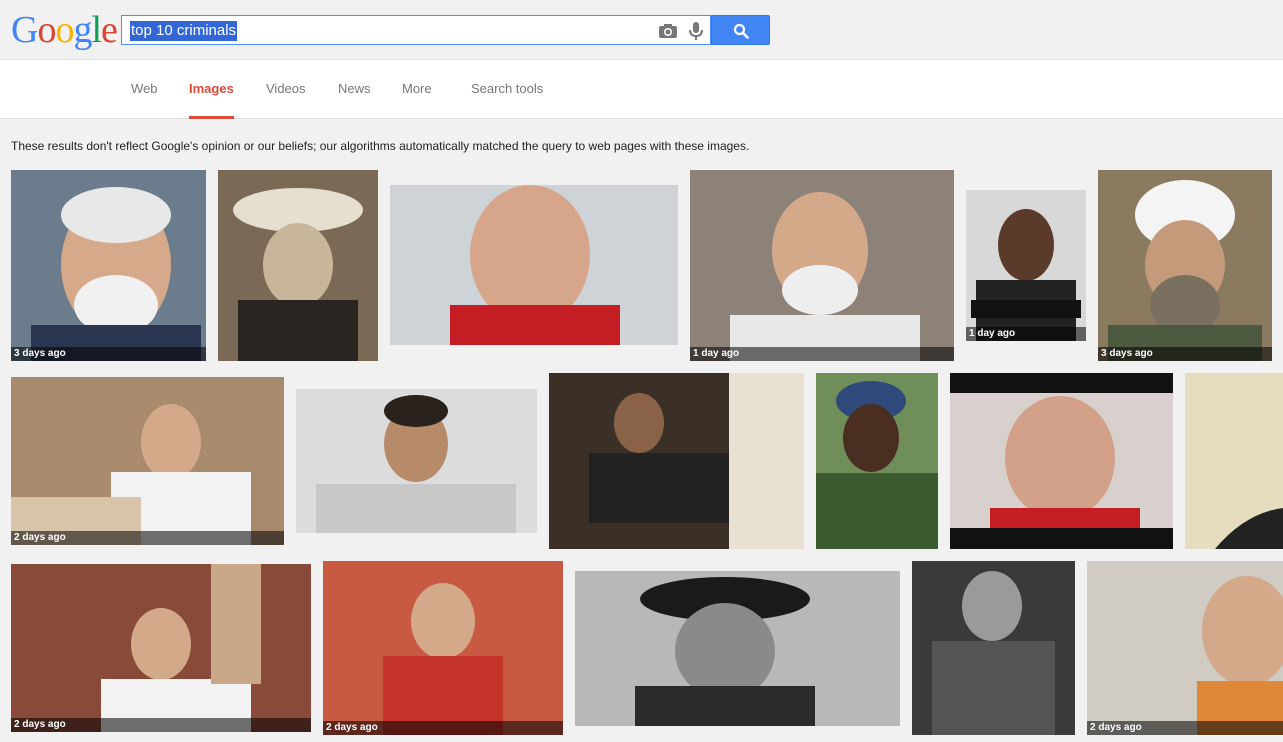 The height and width of the screenshot is (742, 1283). Describe the element at coordinates (668, 31) in the screenshot. I see `camera-icon` at that location.